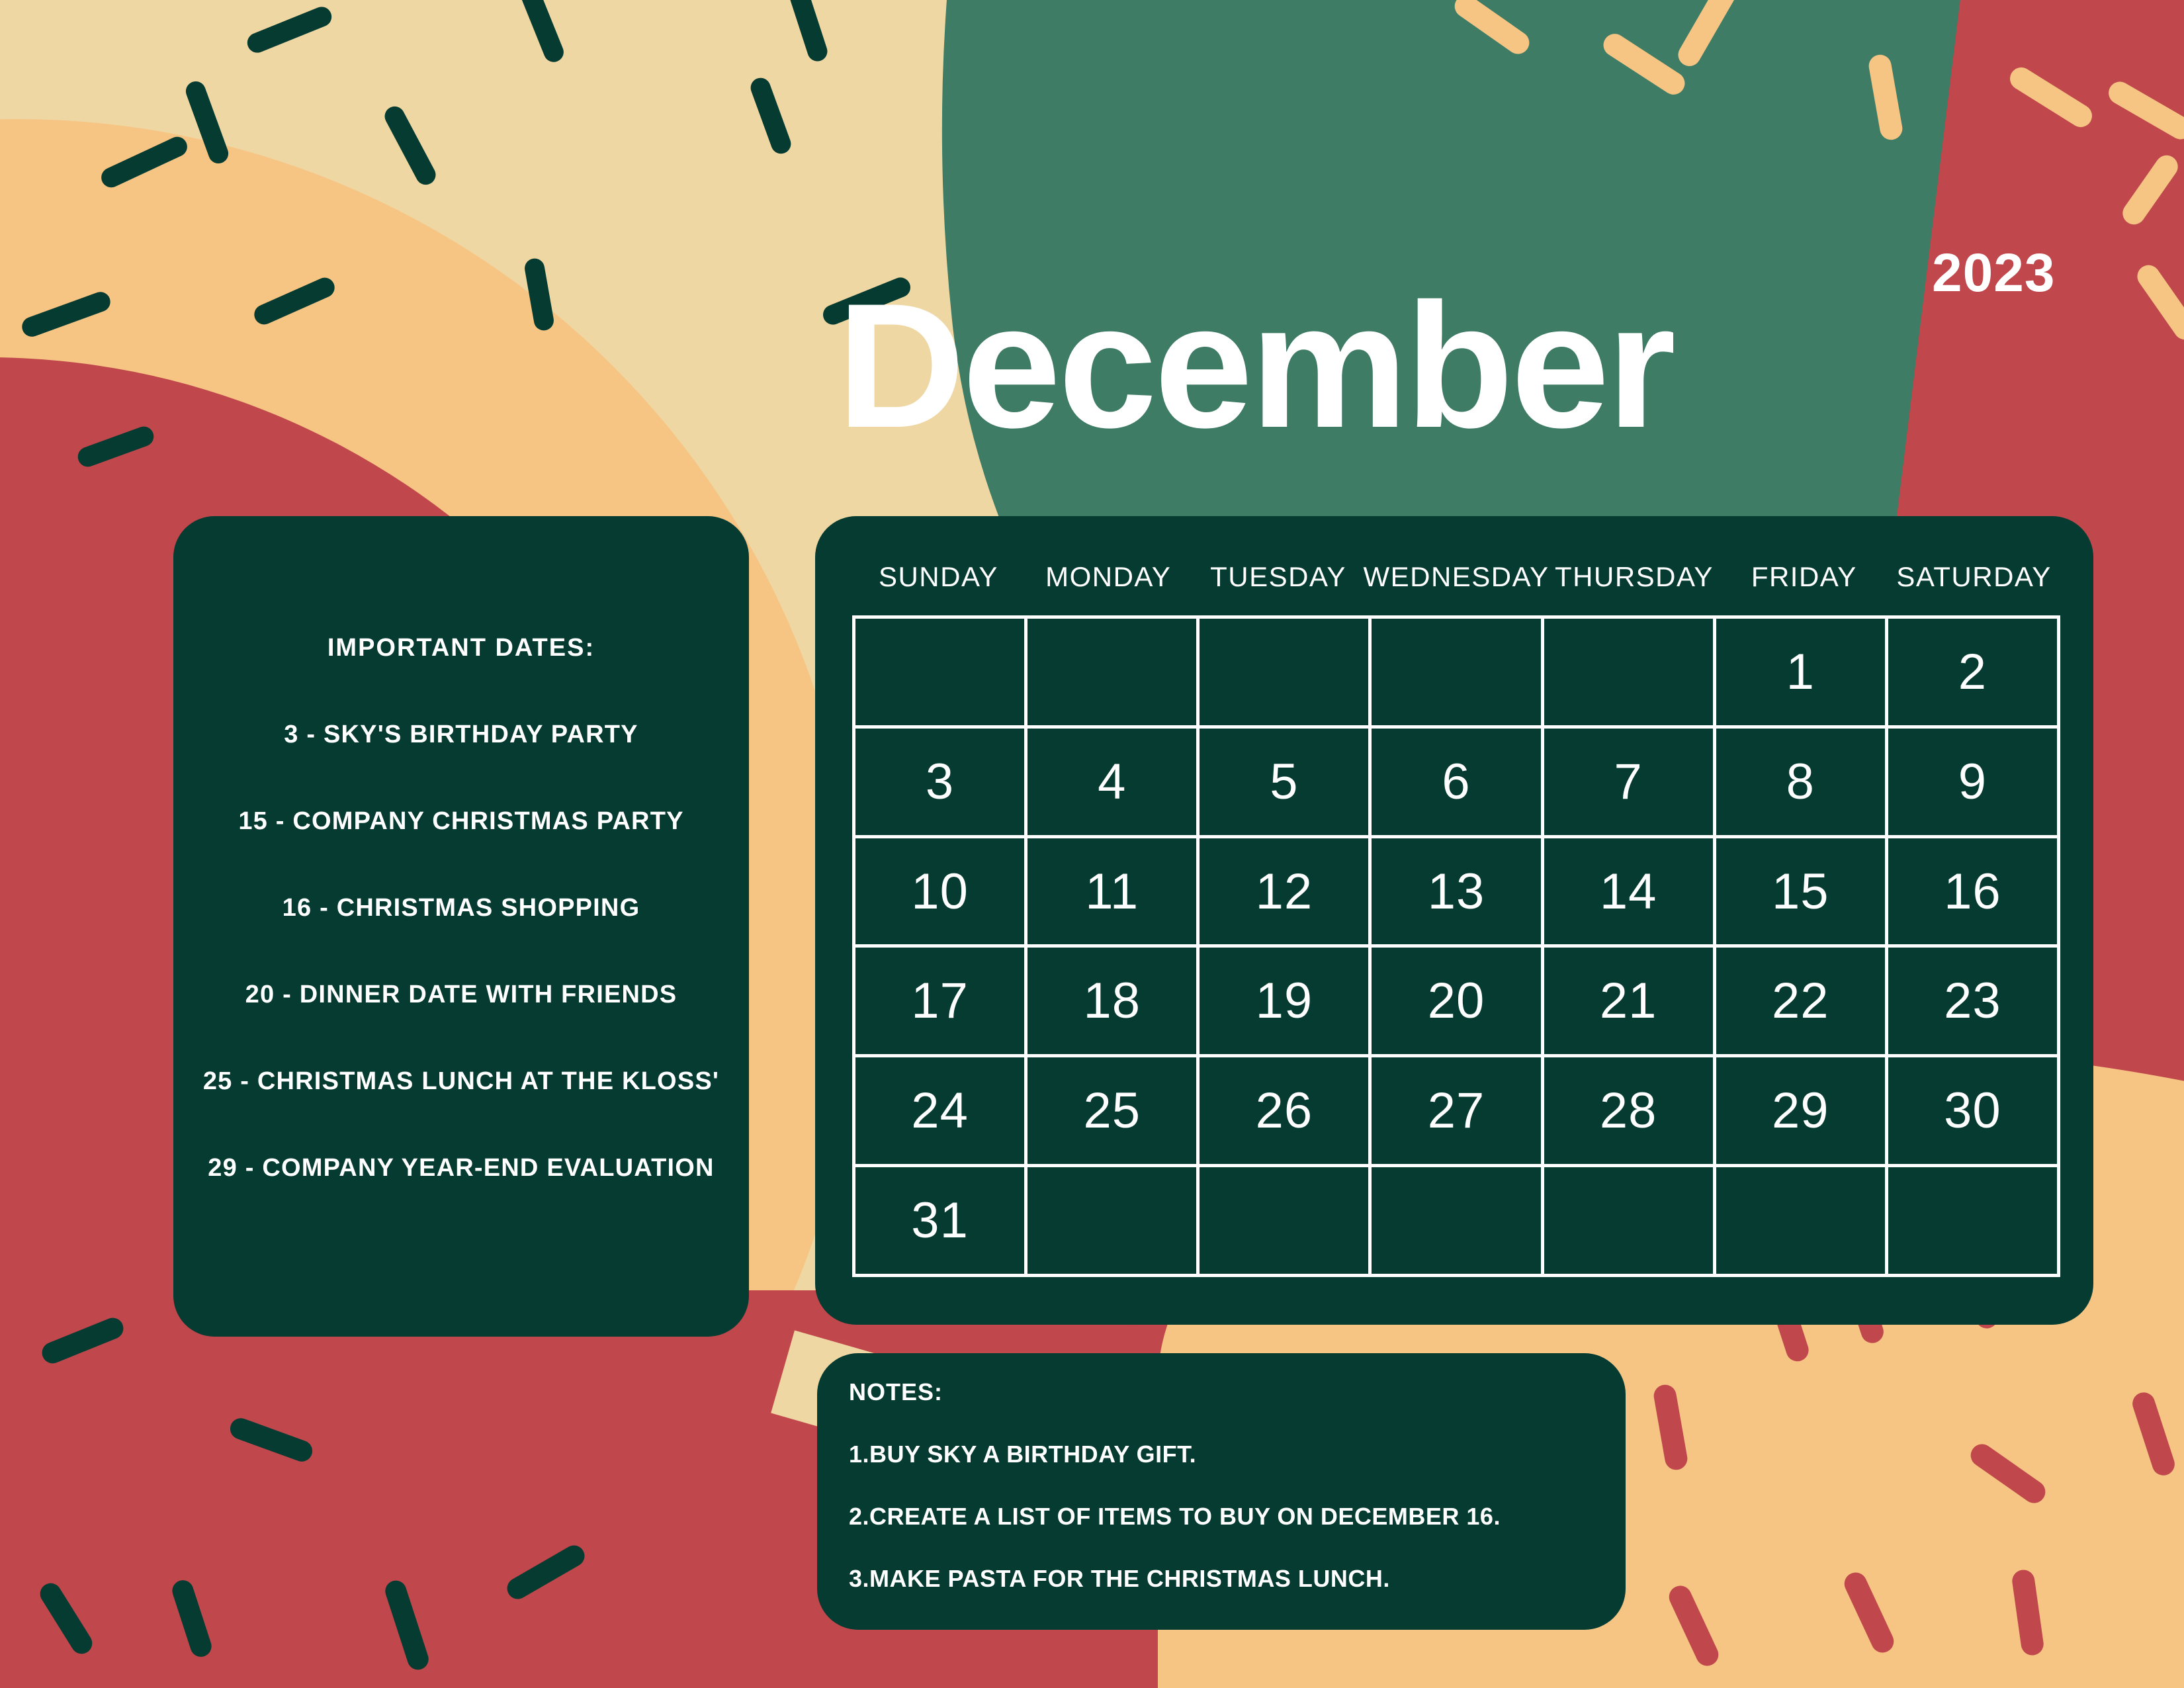 This screenshot has height=1688, width=2184. What do you see at coordinates (1114, 893) in the screenshot?
I see `calendar-day-cell: 11` at bounding box center [1114, 893].